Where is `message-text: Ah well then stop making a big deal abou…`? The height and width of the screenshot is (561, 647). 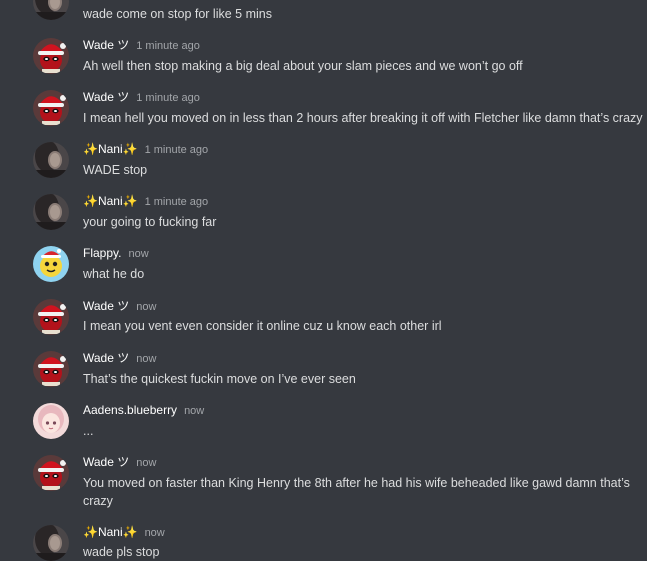 message-text: Ah well then stop making a big deal abou… is located at coordinates (303, 66).